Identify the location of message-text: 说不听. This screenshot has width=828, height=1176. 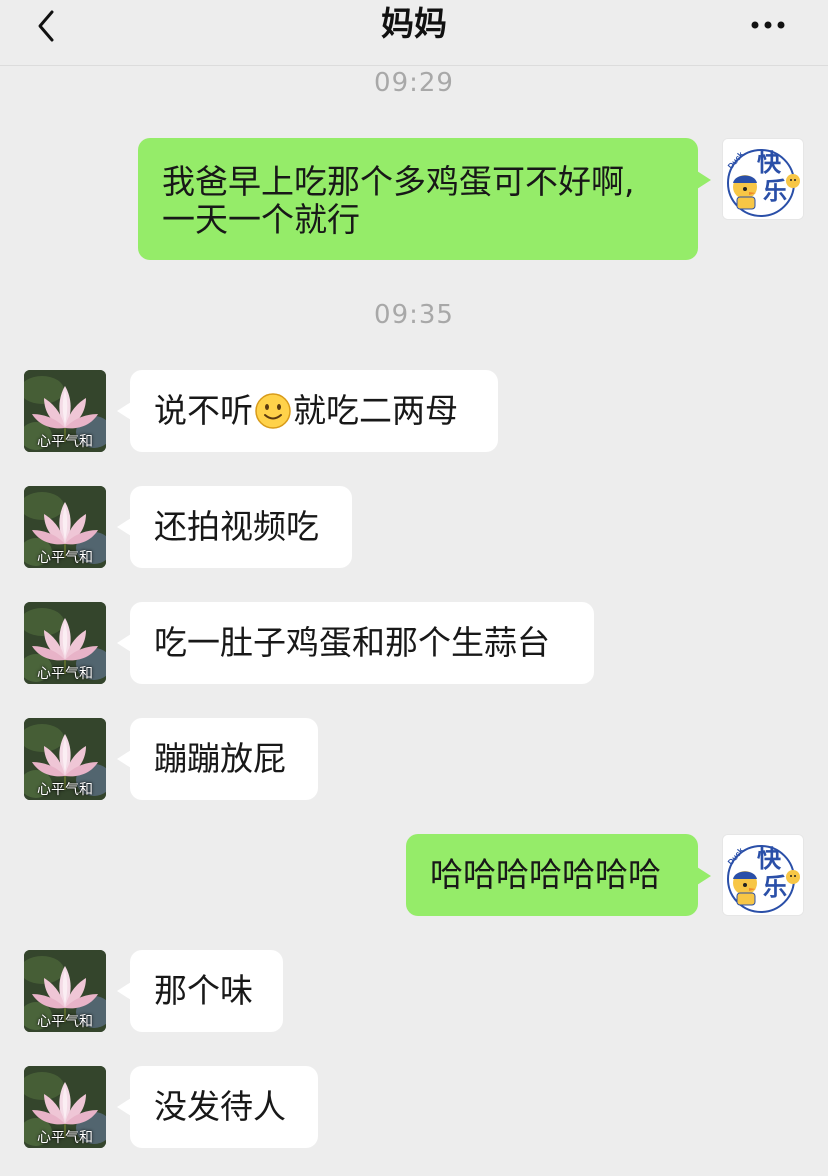
(203, 410).